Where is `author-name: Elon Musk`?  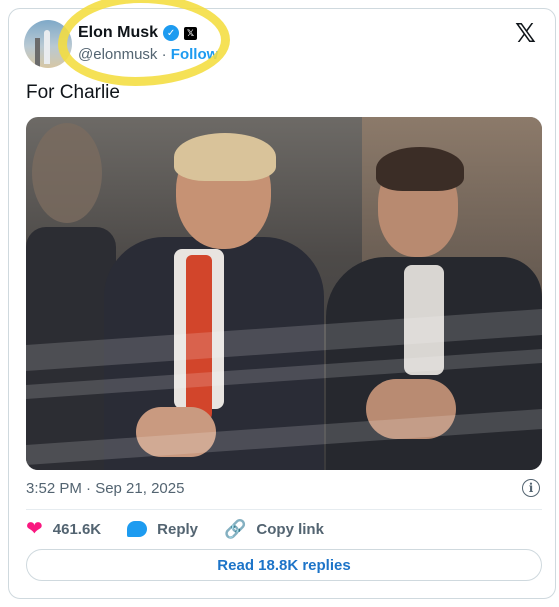
author-name: Elon Musk is located at coordinates (118, 33).